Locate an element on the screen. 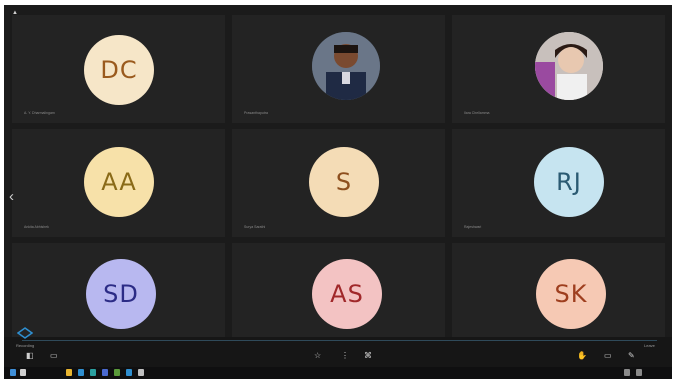 This screenshot has width=675, height=379. woman-portrait-icon is located at coordinates (569, 66).